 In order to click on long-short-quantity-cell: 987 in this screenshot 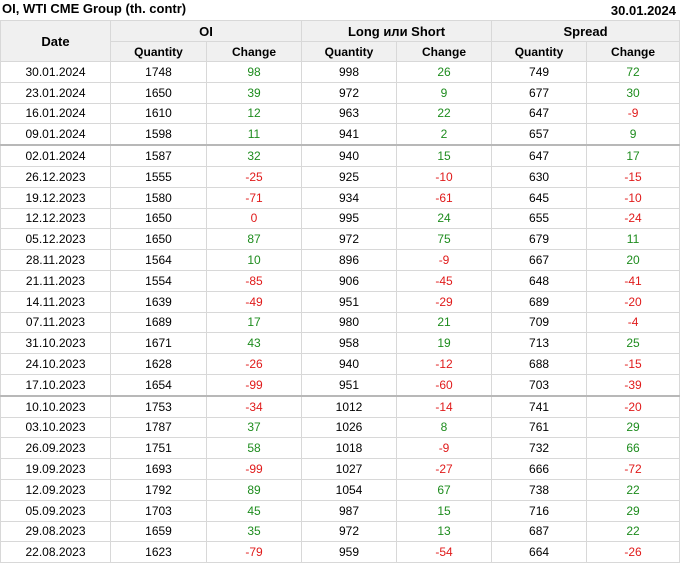, I will do `click(349, 510)`.